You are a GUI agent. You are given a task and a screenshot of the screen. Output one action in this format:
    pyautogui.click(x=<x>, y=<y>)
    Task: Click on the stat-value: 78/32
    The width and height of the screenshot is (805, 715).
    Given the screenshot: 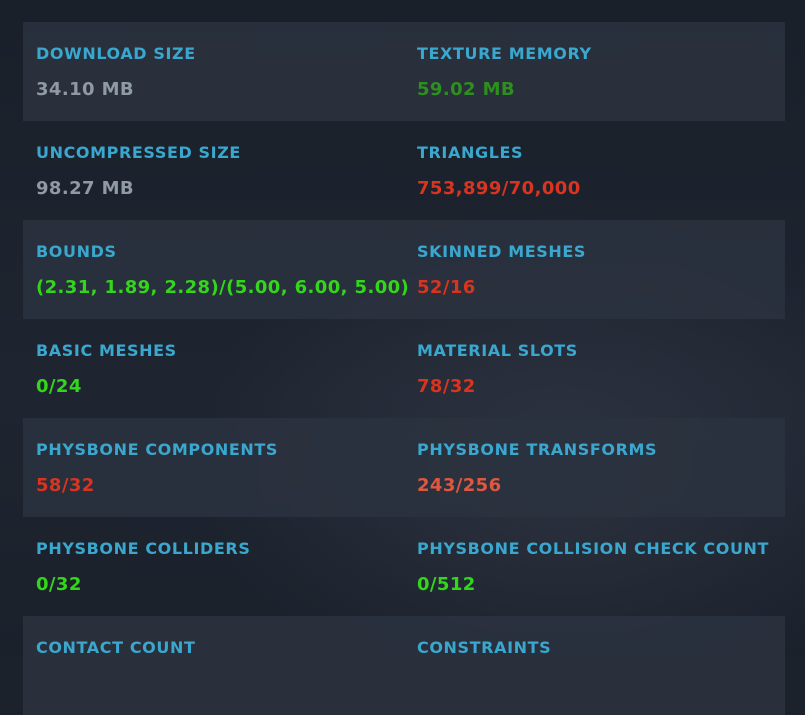 What is the action you would take?
    pyautogui.click(x=446, y=386)
    